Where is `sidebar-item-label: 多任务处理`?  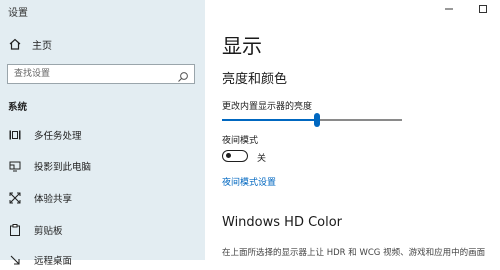
sidebar-item-label: 多任务处理 is located at coordinates (58, 136).